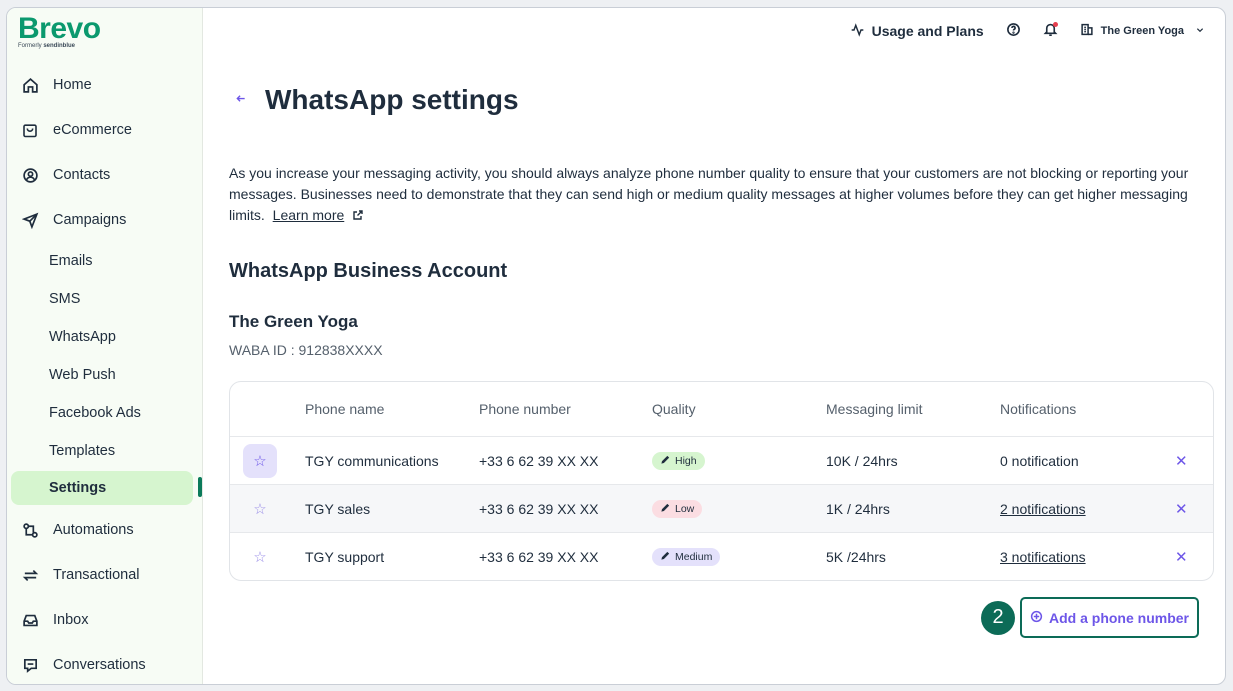 Image resolution: width=1233 pixels, height=691 pixels. I want to click on sidebar-item-label: Campaigns, so click(90, 220).